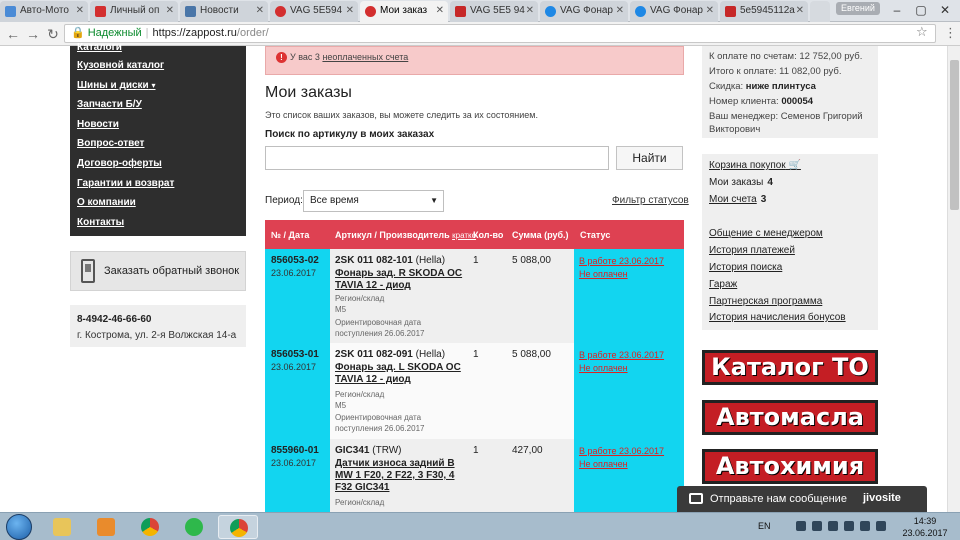  I want to click on media-player-icon, so click(106, 527).